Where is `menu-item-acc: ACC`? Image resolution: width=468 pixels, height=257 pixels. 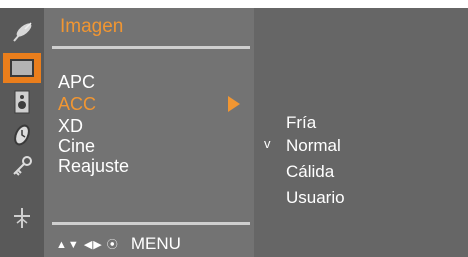 menu-item-acc: ACC is located at coordinates (77, 104).